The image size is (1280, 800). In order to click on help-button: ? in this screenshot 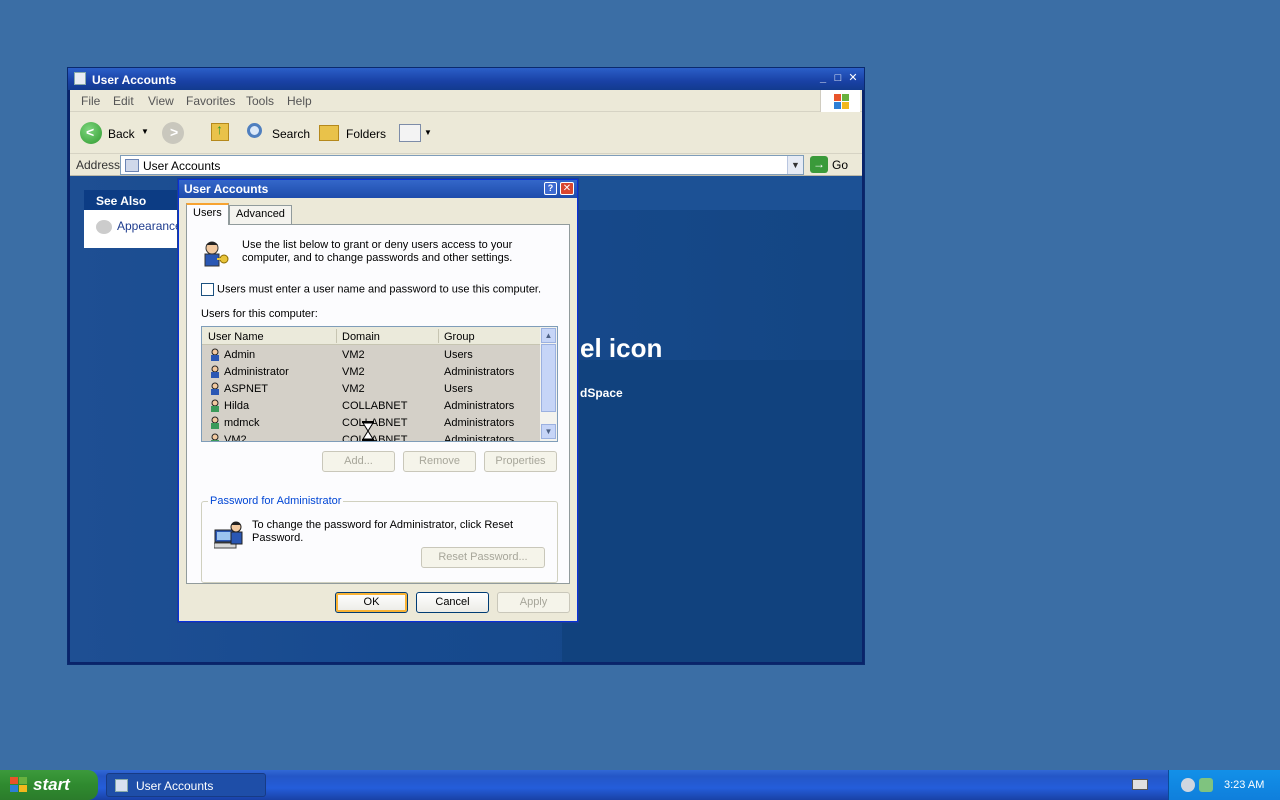, I will do `click(550, 188)`.